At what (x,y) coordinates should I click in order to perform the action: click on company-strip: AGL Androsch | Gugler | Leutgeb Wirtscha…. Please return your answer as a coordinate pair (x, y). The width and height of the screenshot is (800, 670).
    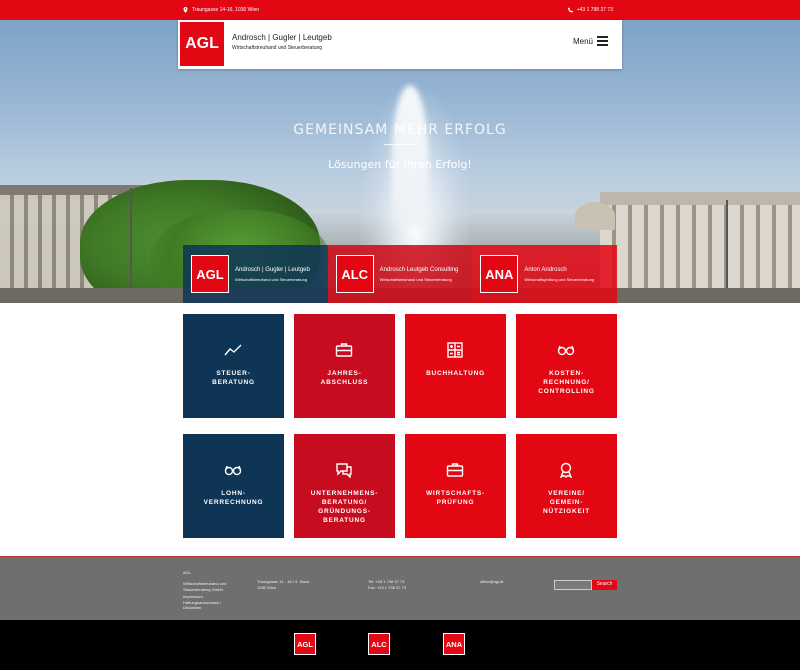
    Looking at the image, I should click on (400, 274).